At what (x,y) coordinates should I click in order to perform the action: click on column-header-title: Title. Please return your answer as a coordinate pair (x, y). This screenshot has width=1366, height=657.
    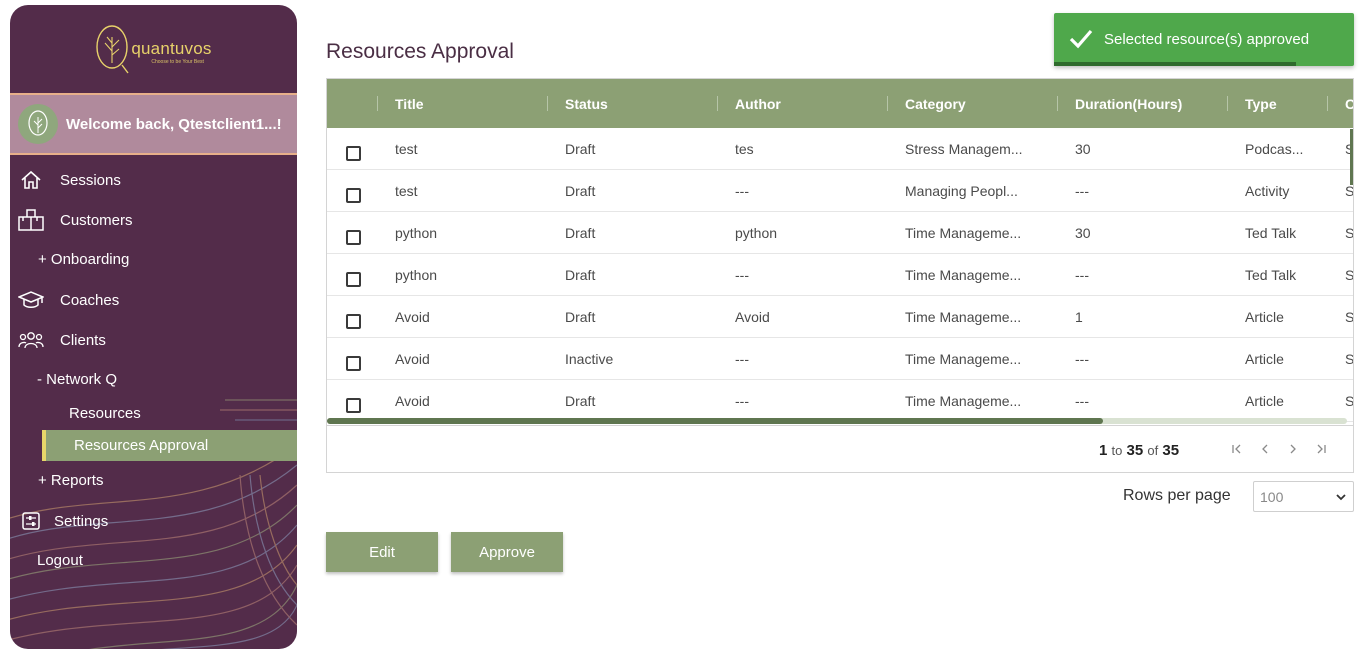
    Looking at the image, I should click on (409, 103).